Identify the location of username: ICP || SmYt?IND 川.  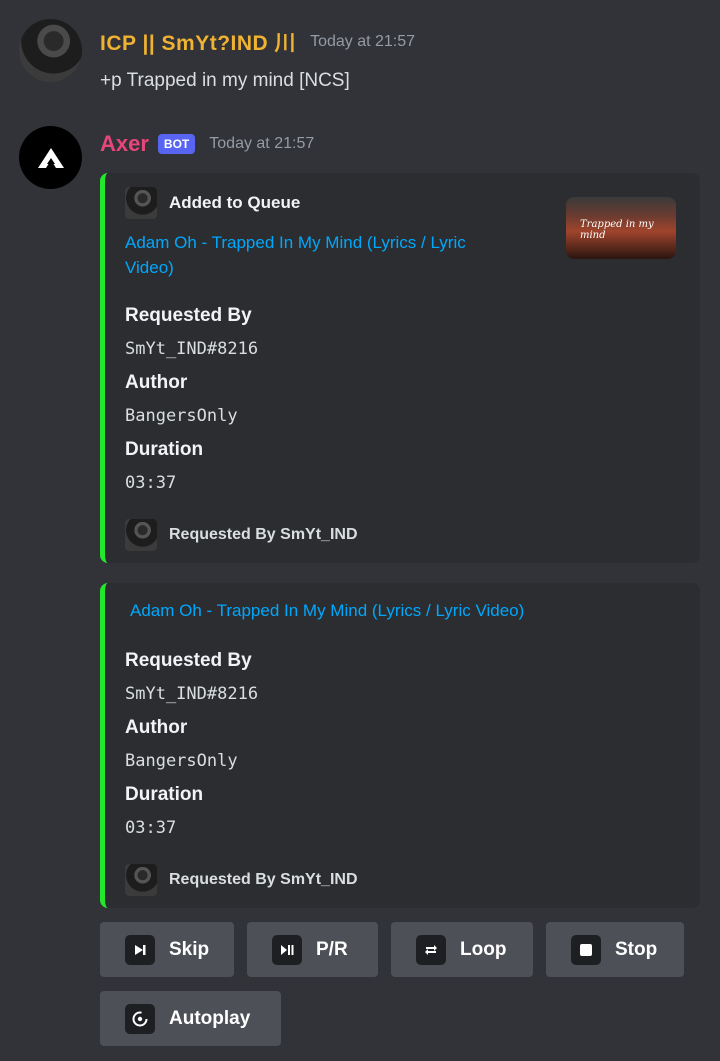
(198, 42).